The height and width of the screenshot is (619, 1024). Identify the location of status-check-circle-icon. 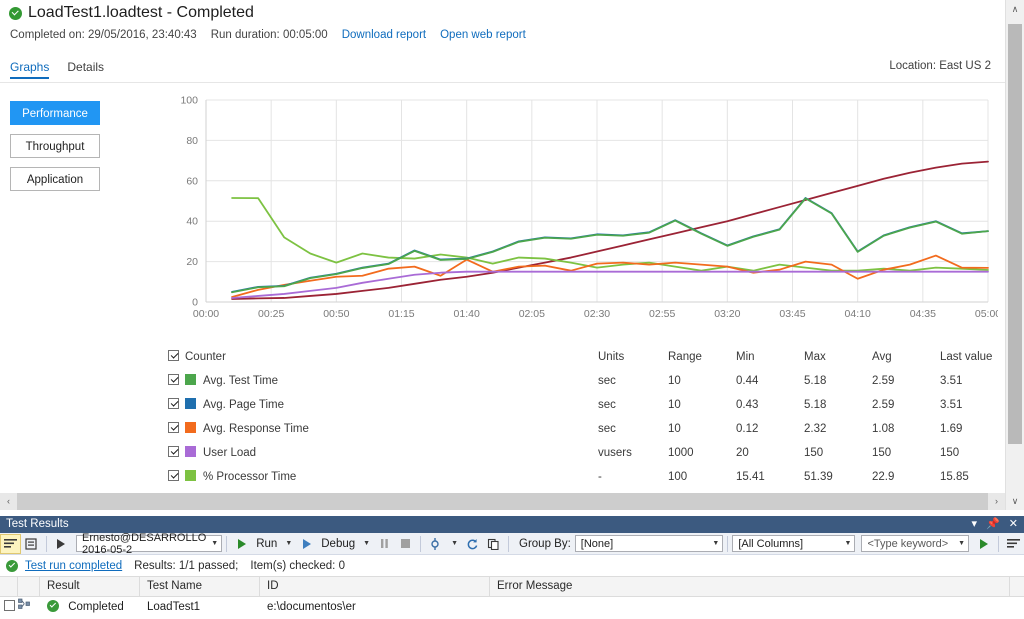
(12, 565).